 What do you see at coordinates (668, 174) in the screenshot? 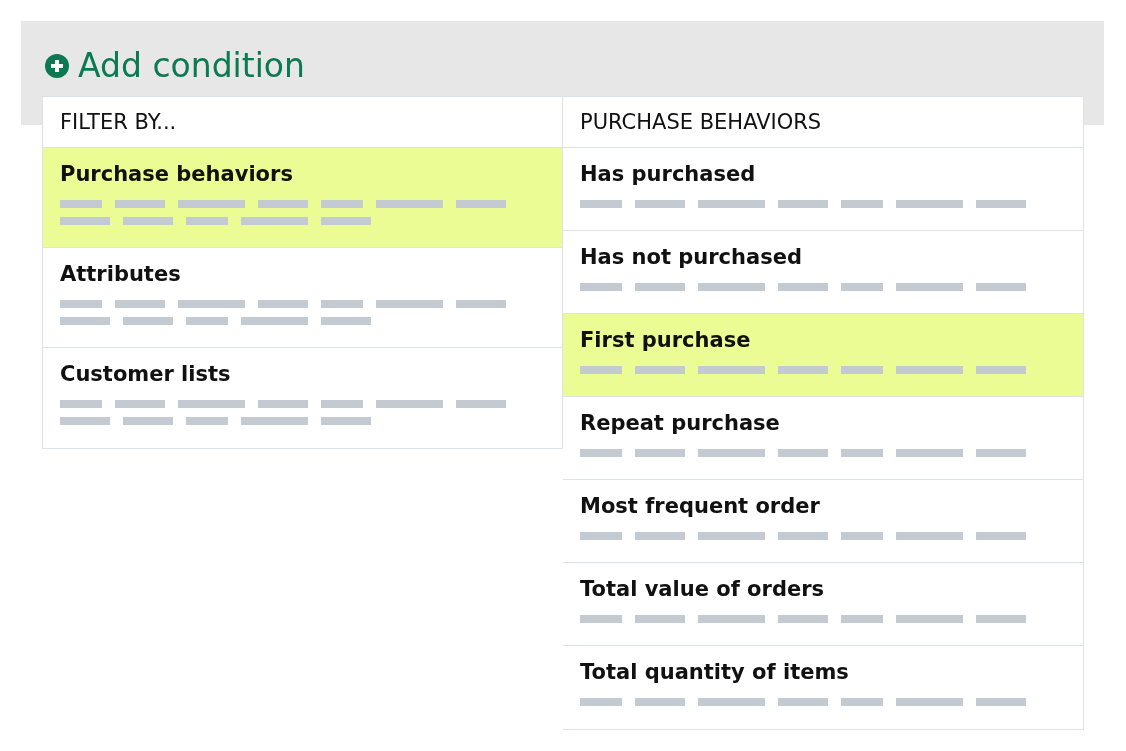
I see `item-label: Has purchased` at bounding box center [668, 174].